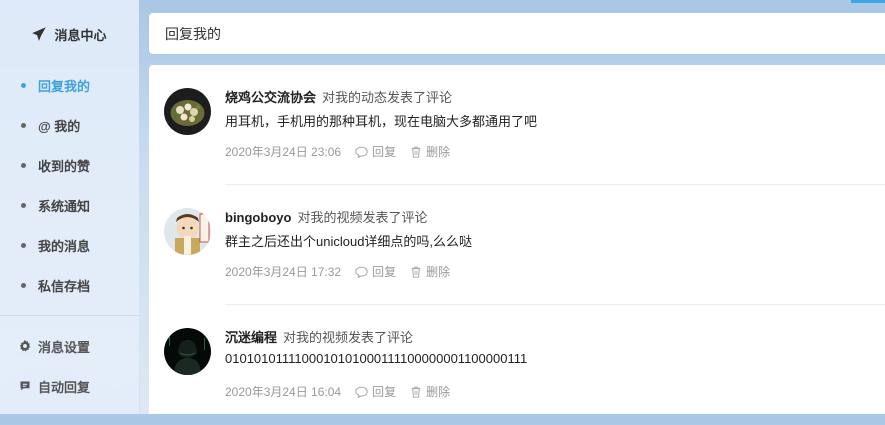 The width and height of the screenshot is (885, 425). What do you see at coordinates (64, 86) in the screenshot?
I see `sidebar-item-label: 回复我的` at bounding box center [64, 86].